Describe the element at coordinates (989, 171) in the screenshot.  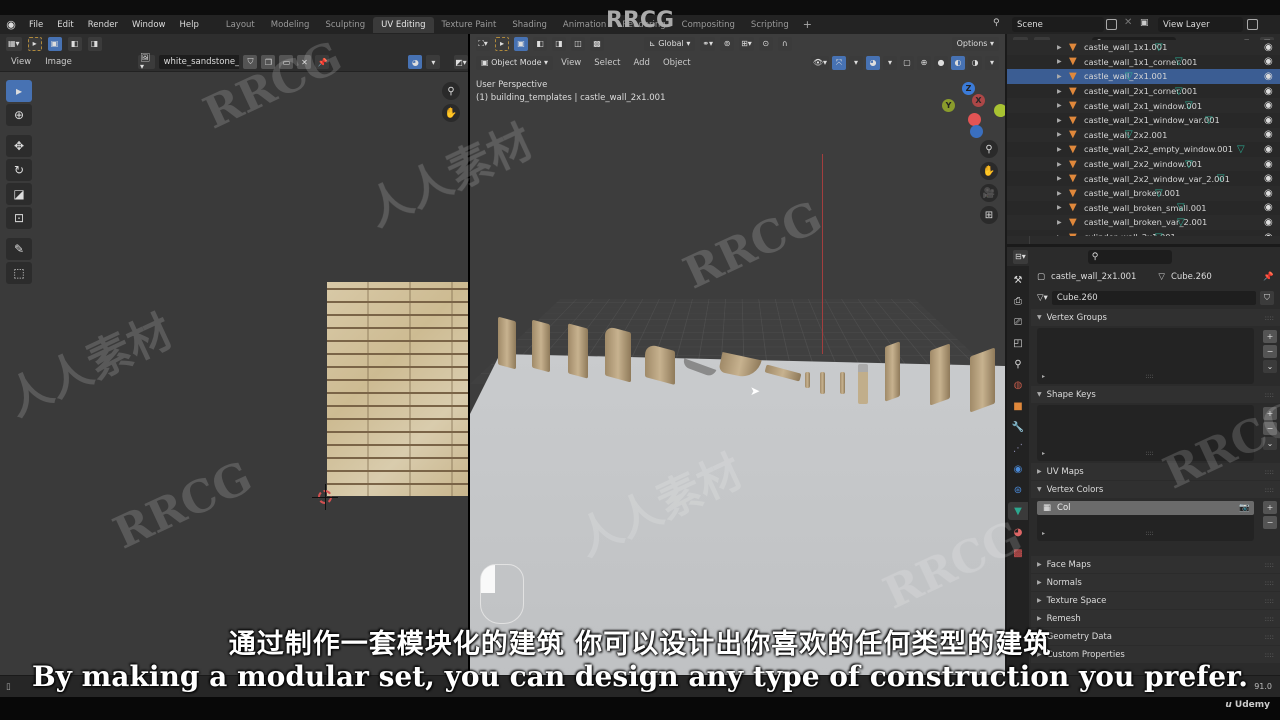
I see `pan-view-icon: ✋` at that location.